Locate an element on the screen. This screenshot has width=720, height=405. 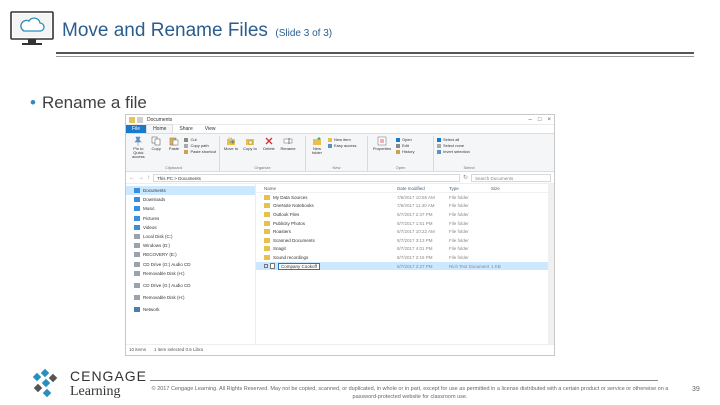
forward-arrow-icon: → is located at coordinates (141, 178).